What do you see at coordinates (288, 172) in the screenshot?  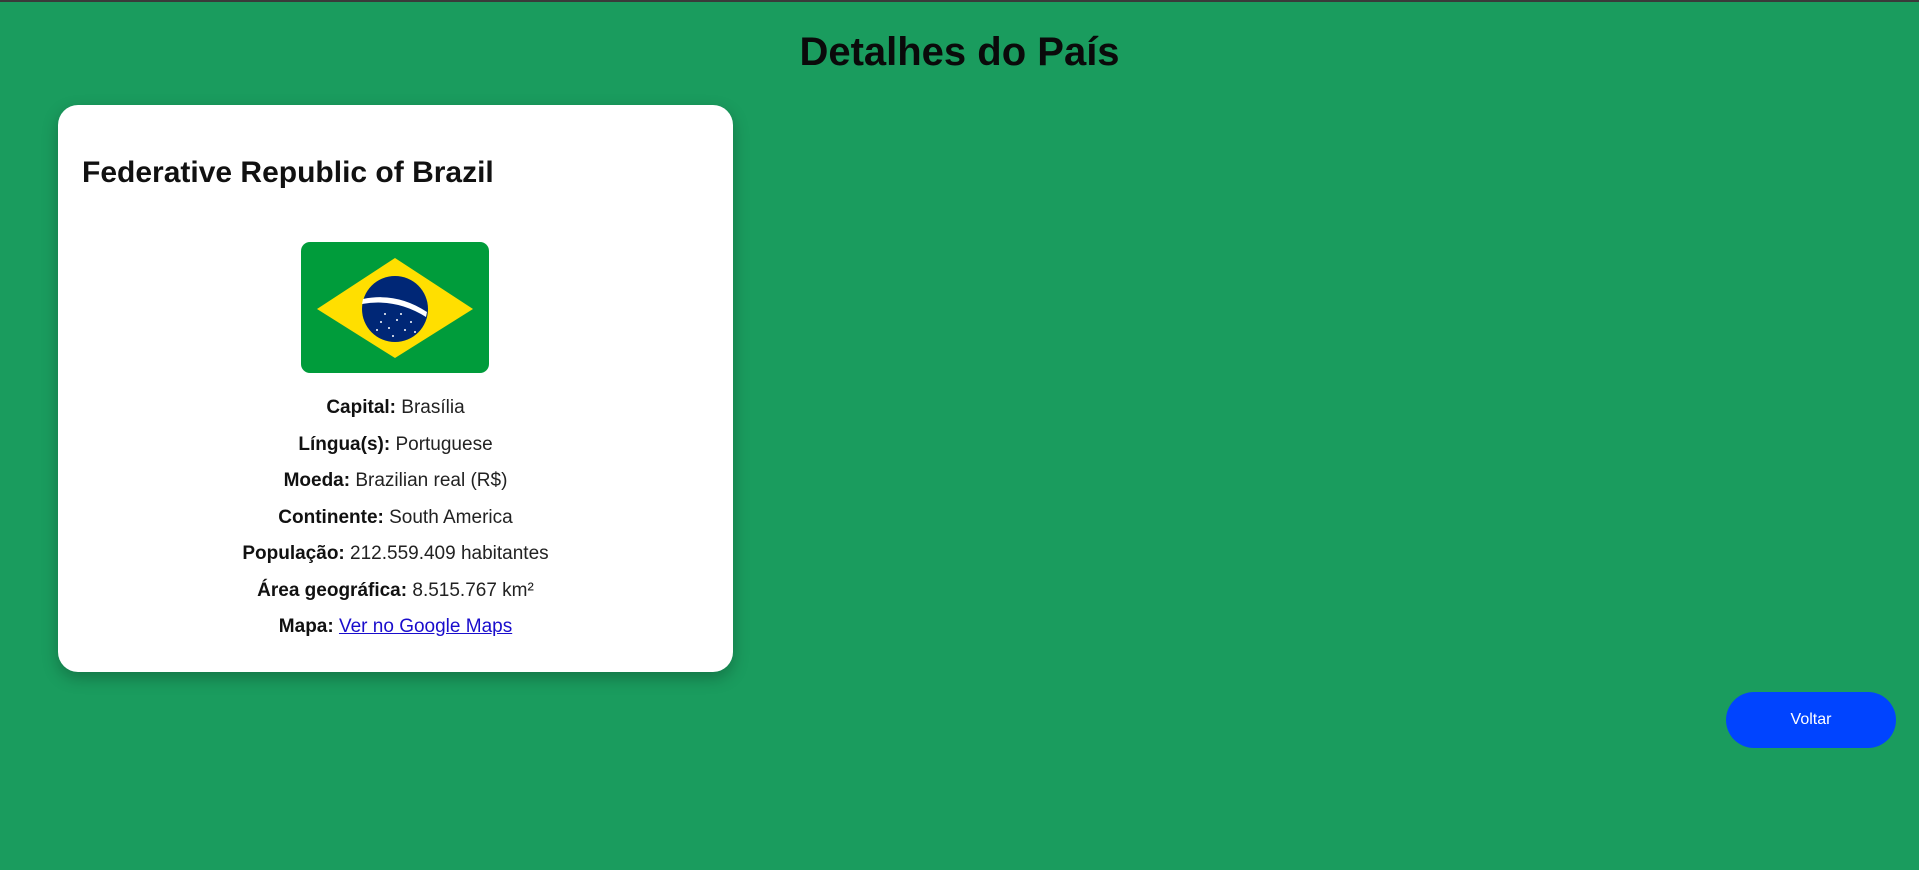 I see `country-official-name: Federative Republic of Brazil` at bounding box center [288, 172].